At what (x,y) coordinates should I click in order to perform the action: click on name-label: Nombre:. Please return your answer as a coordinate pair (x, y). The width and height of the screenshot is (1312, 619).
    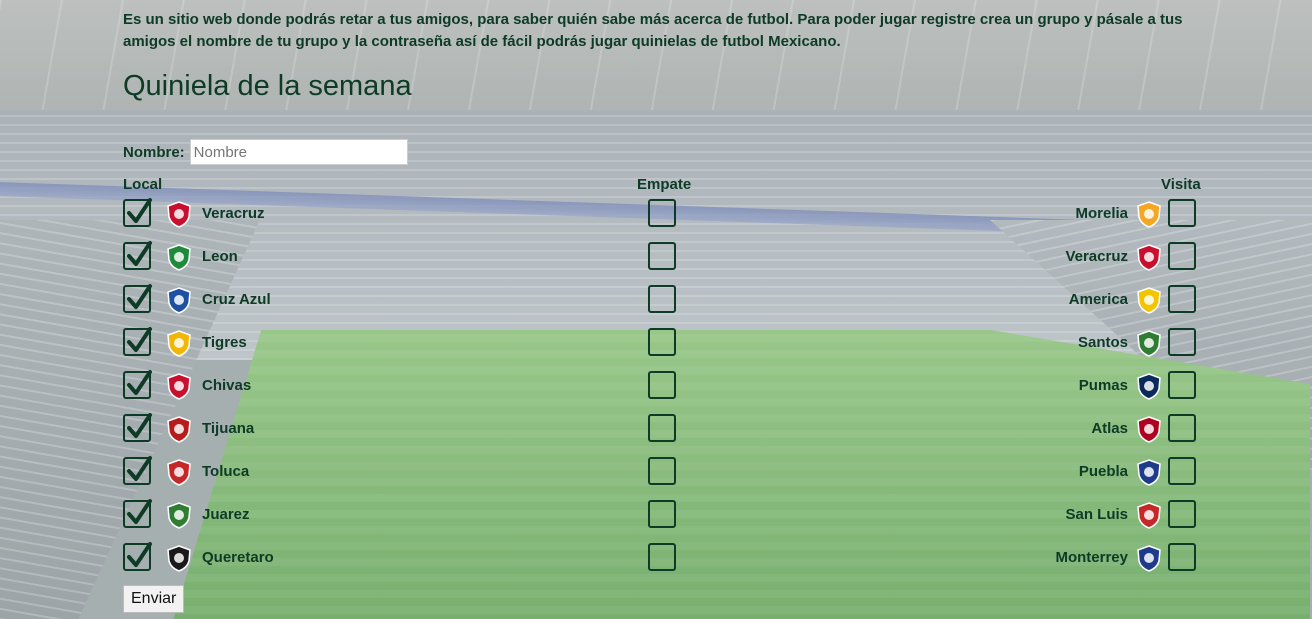
    Looking at the image, I should click on (154, 152).